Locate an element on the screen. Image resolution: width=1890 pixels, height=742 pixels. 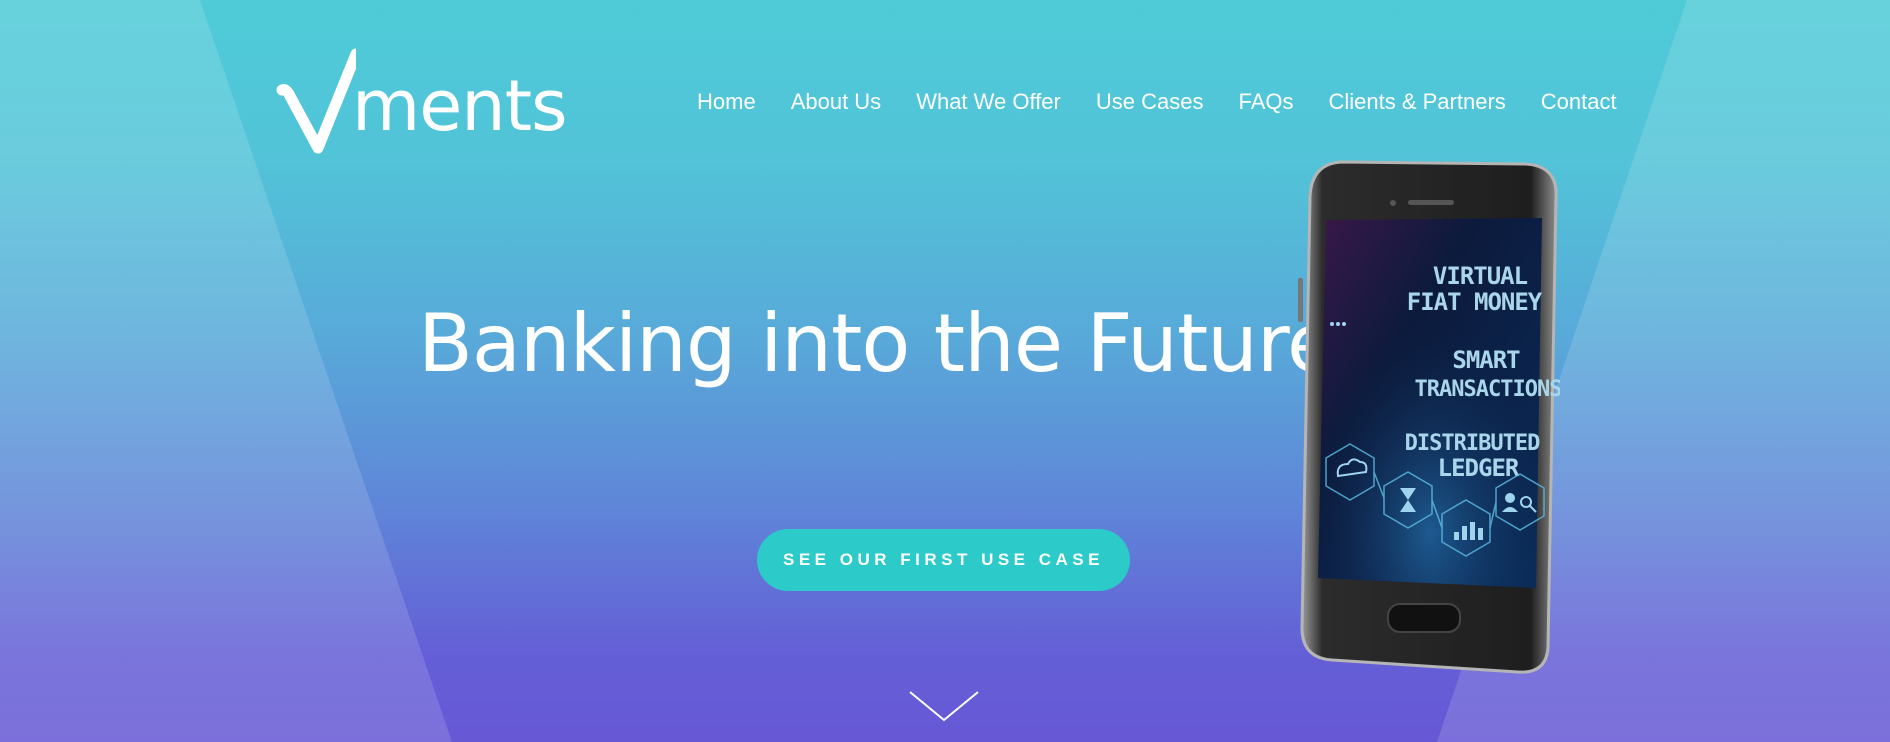
nav-item-faqs: FAQs is located at coordinates (1265, 102).